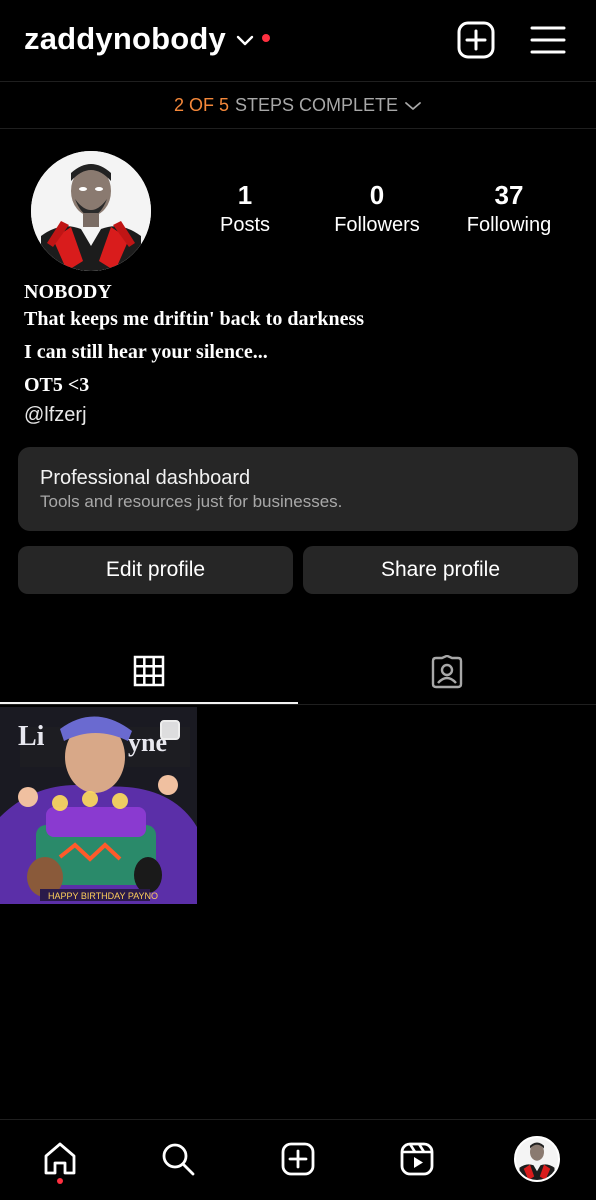  I want to click on home-icon, so click(60, 1158).